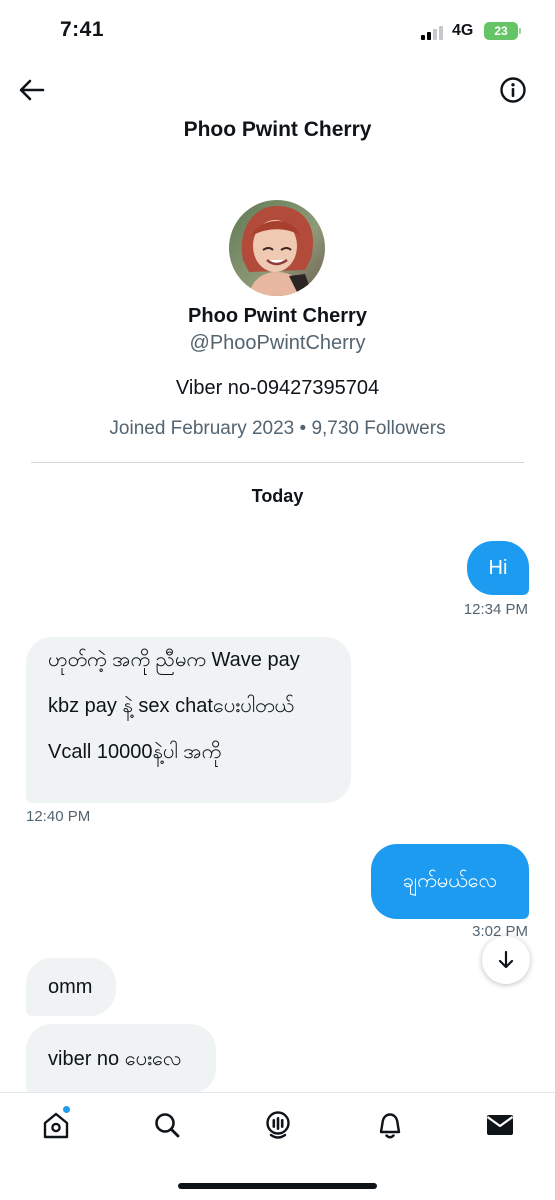  I want to click on message-text: ချက်မယ်လေ, so click(450, 881).